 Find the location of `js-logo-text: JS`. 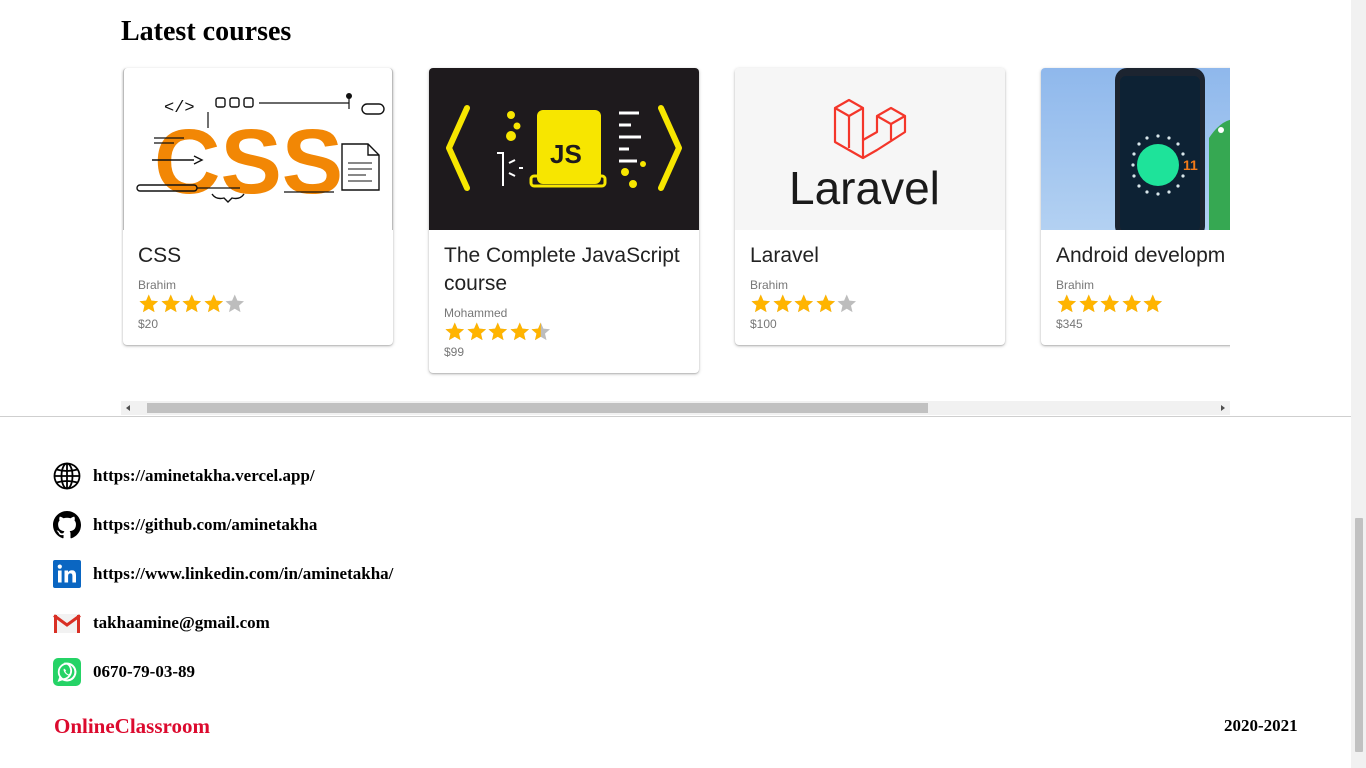

js-logo-text: JS is located at coordinates (566, 154).